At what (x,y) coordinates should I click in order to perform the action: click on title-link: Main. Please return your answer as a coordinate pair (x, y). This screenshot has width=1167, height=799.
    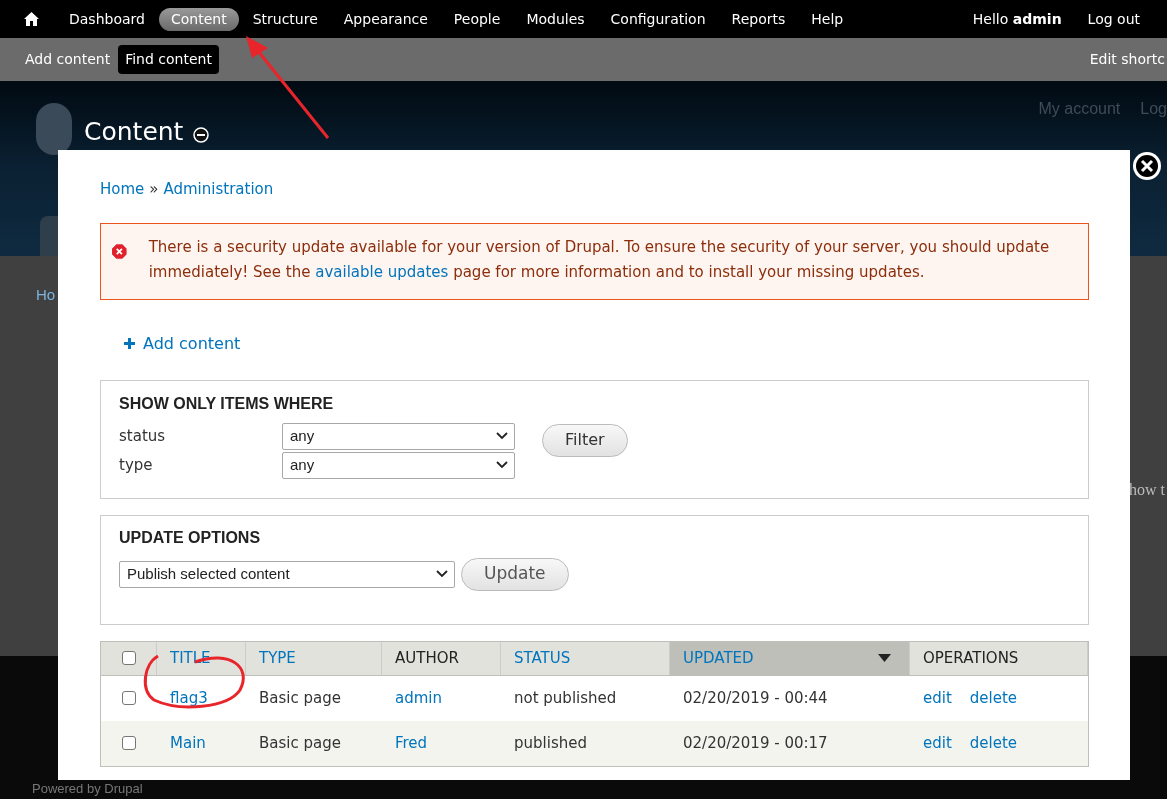
    Looking at the image, I should click on (188, 742).